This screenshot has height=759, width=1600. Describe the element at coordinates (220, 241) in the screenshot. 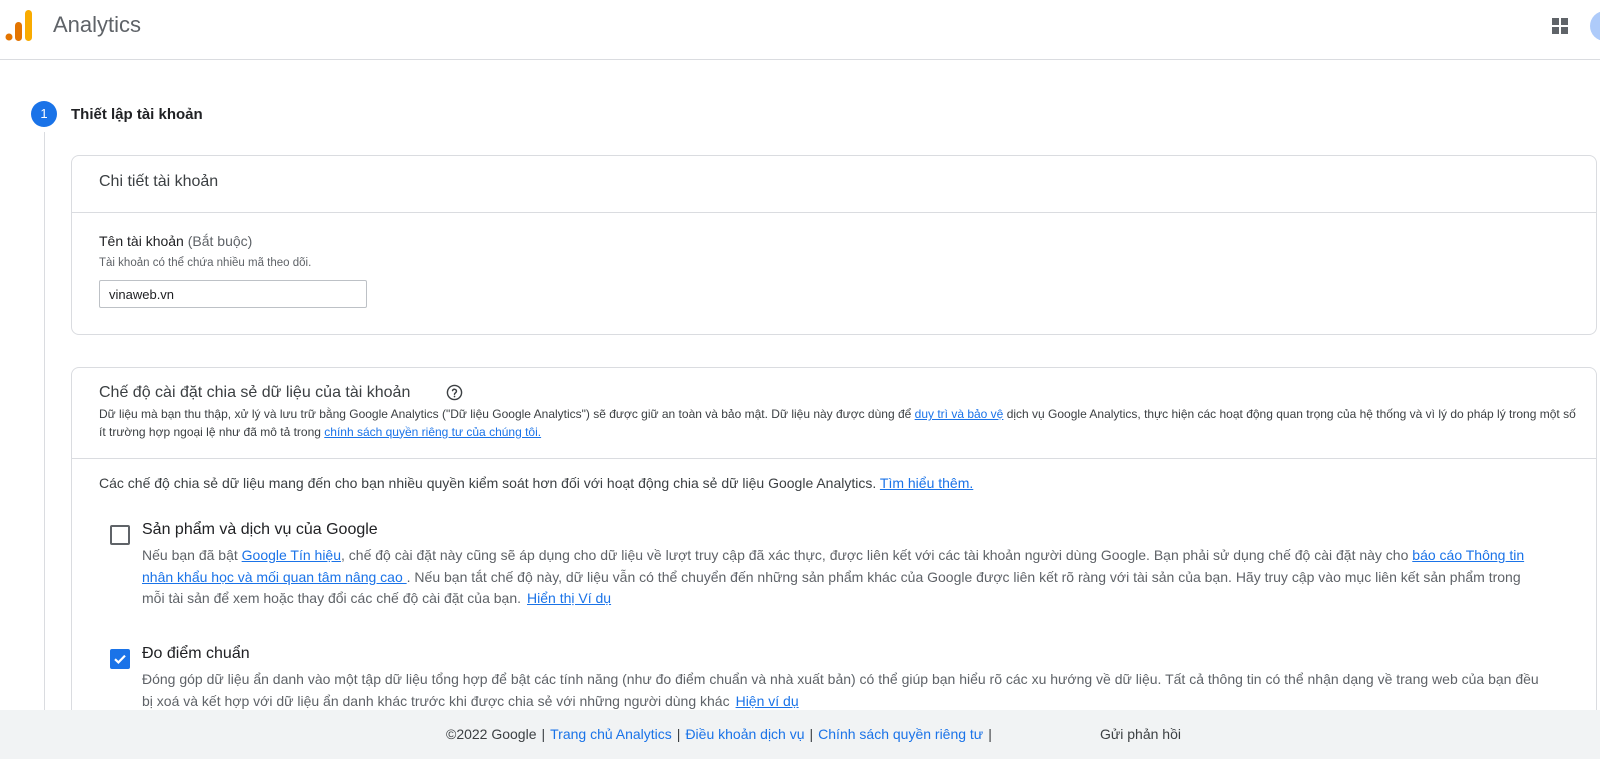

I see `required-marker: (Bắt buộc)` at that location.